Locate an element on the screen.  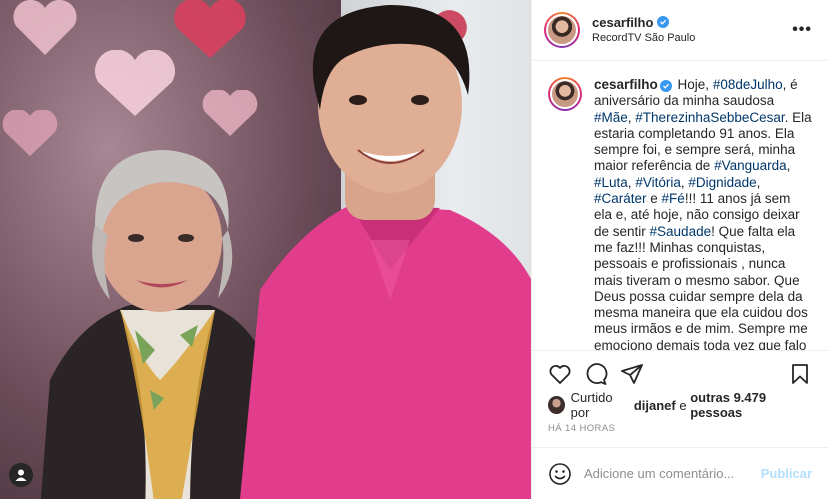
heart-icon is located at coordinates (560, 374).